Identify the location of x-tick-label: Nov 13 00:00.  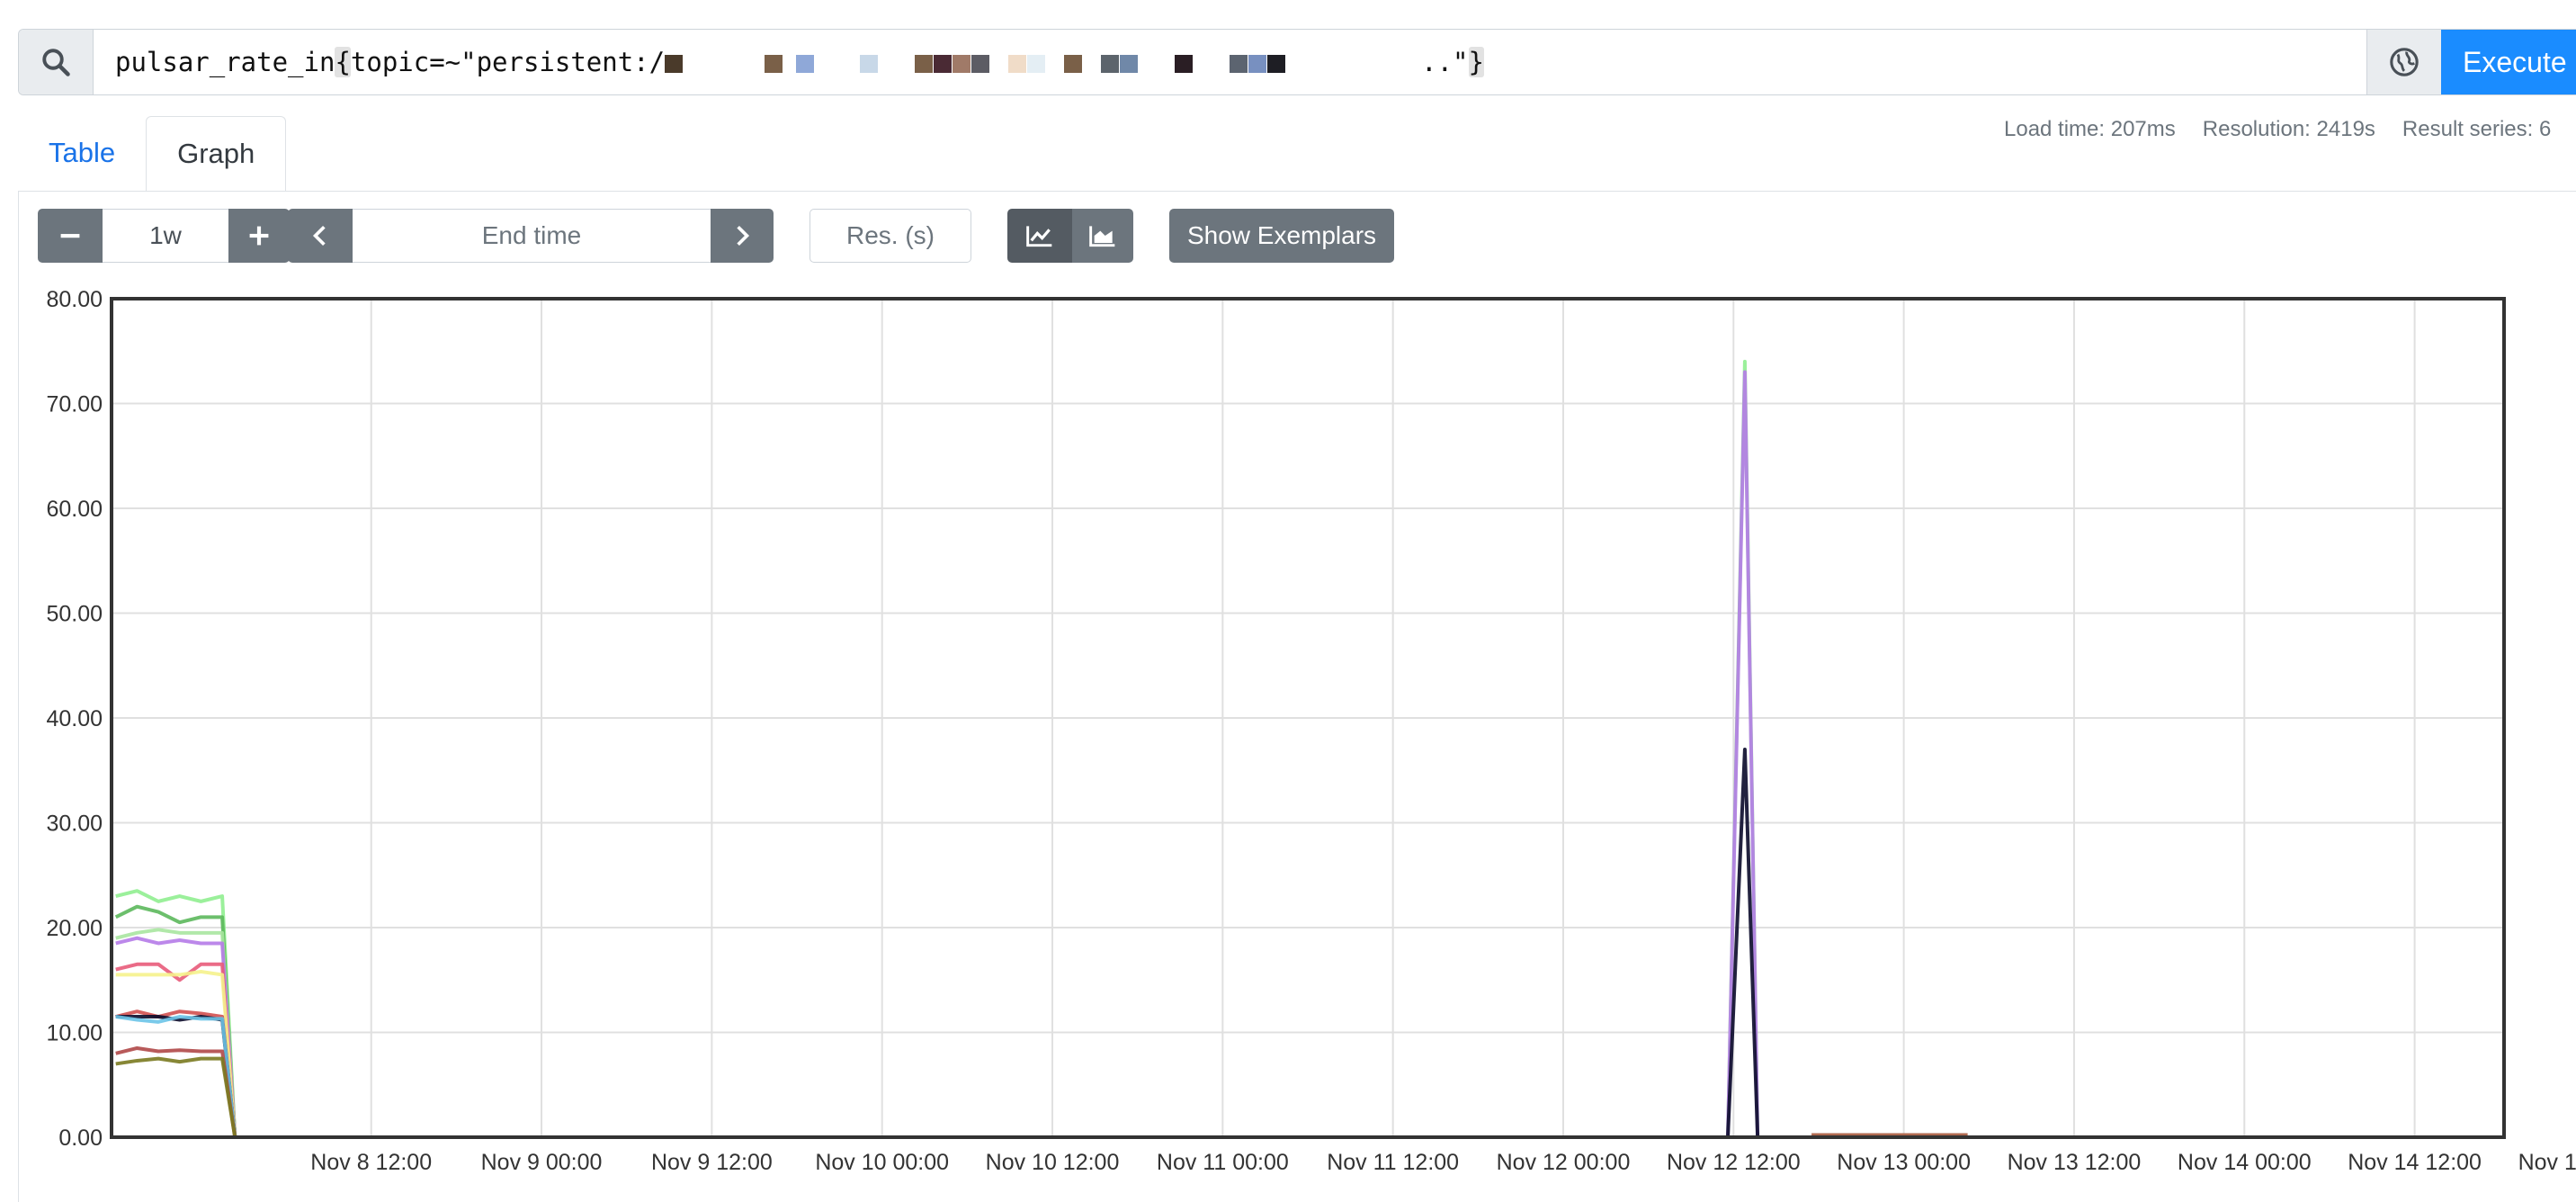
(1904, 1162).